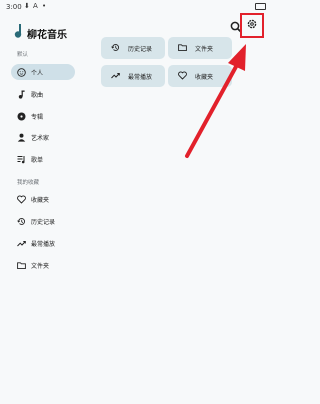  I want to click on sidebar-item-personal: 个人, so click(43, 72).